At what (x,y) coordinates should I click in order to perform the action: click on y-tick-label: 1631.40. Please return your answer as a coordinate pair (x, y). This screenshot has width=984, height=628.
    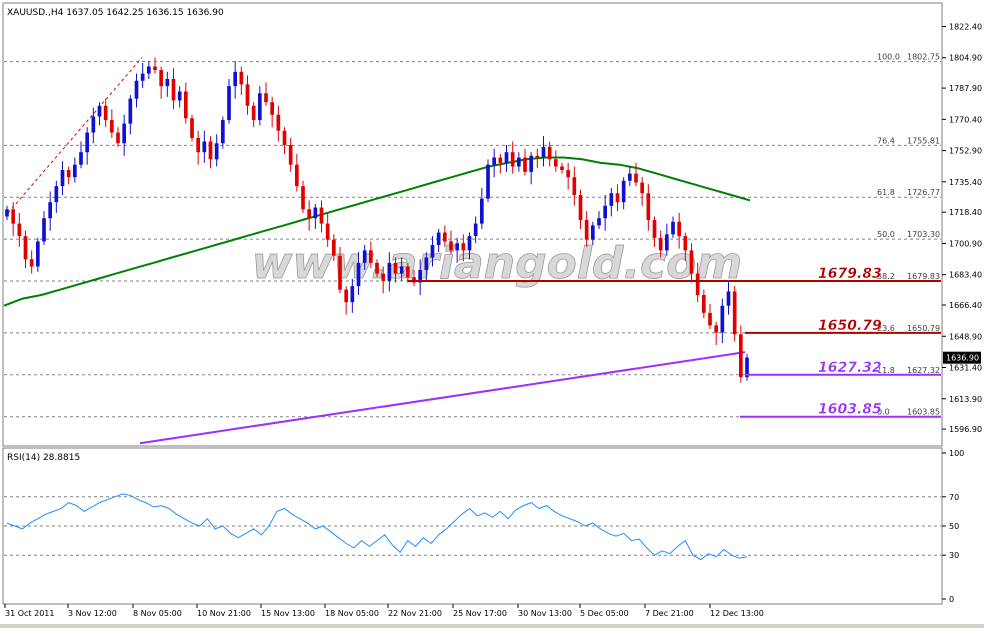
    Looking at the image, I should click on (965, 368).